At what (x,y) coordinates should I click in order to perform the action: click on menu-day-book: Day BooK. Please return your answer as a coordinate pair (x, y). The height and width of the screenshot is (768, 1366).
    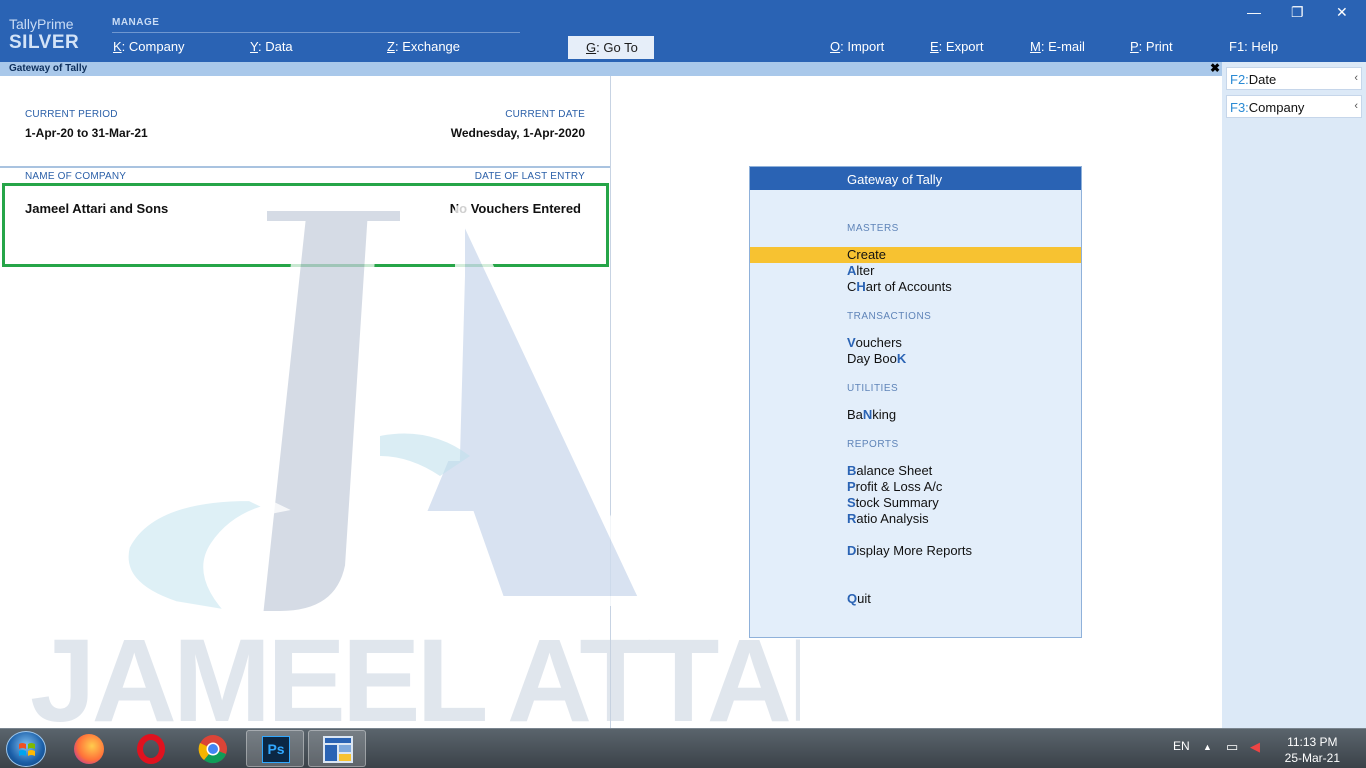
    Looking at the image, I should click on (876, 358).